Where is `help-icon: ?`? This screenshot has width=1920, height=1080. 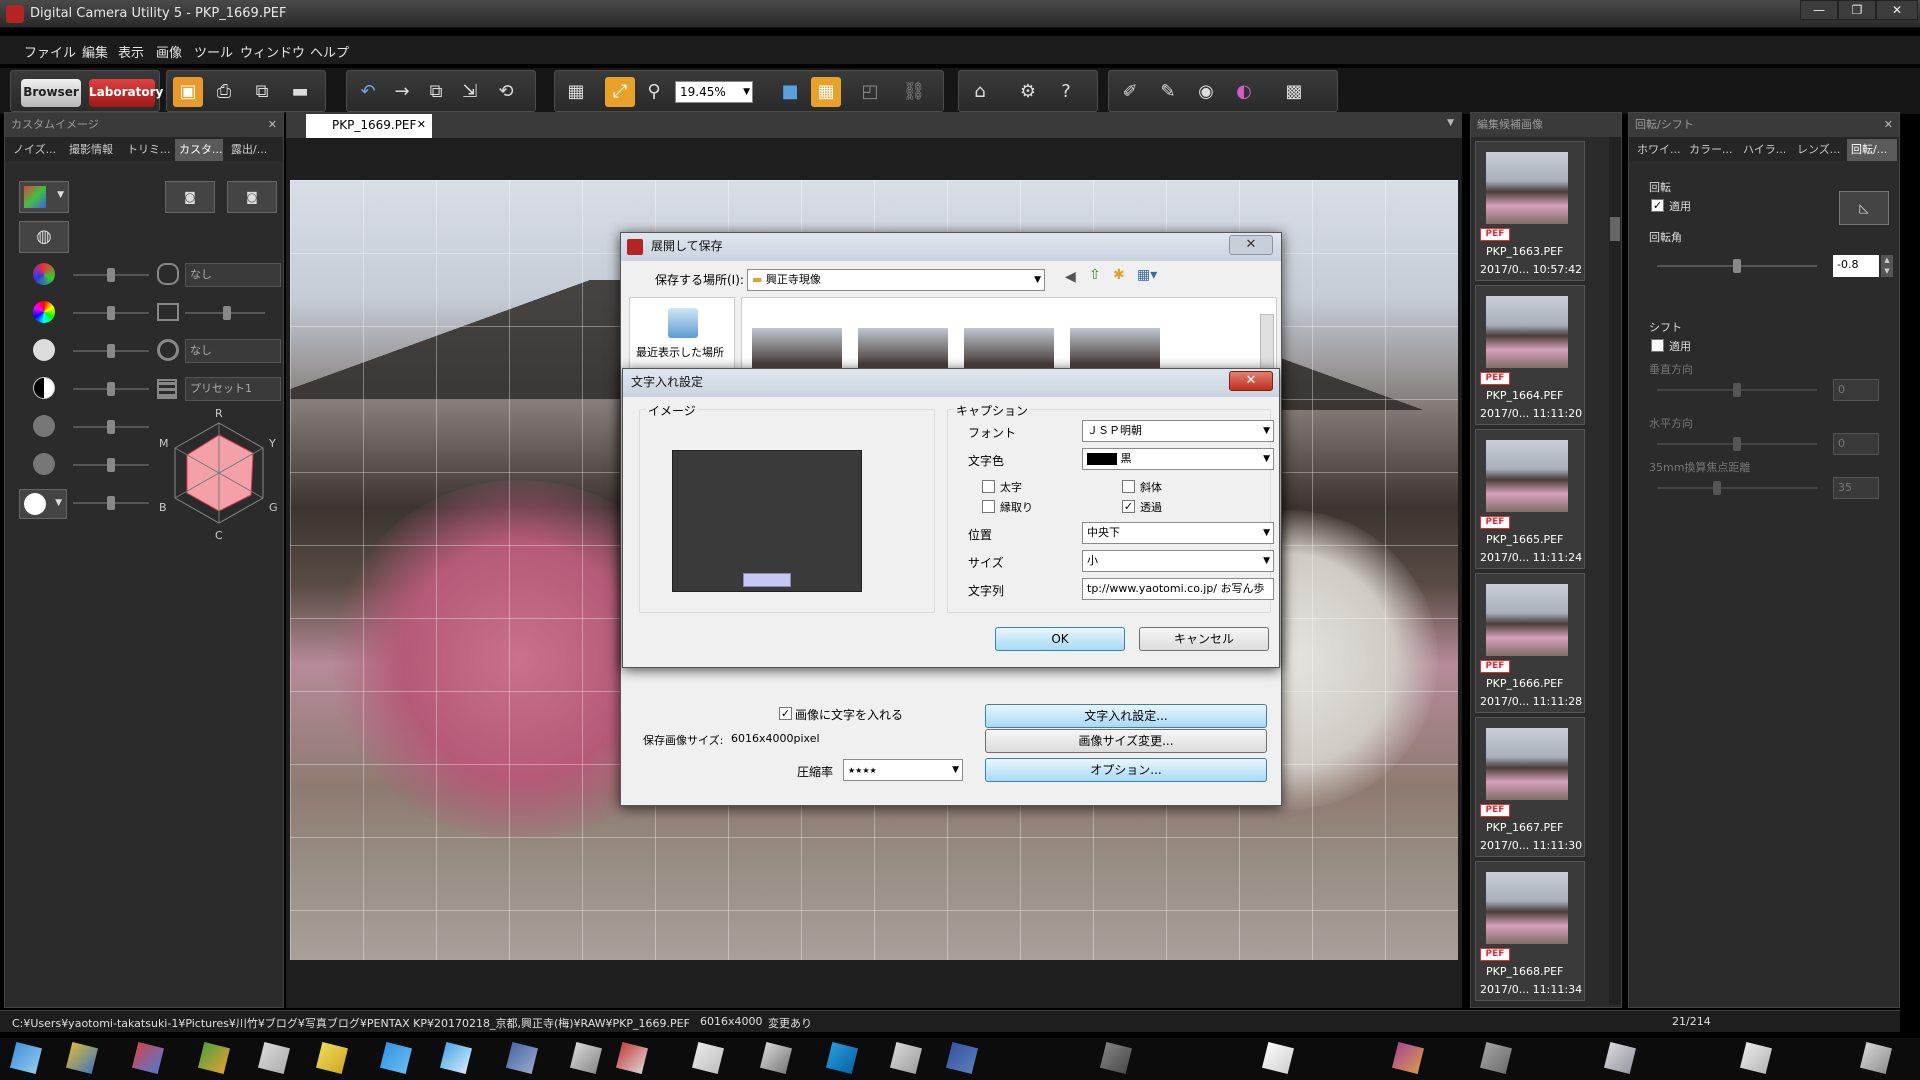 help-icon: ? is located at coordinates (1066, 92).